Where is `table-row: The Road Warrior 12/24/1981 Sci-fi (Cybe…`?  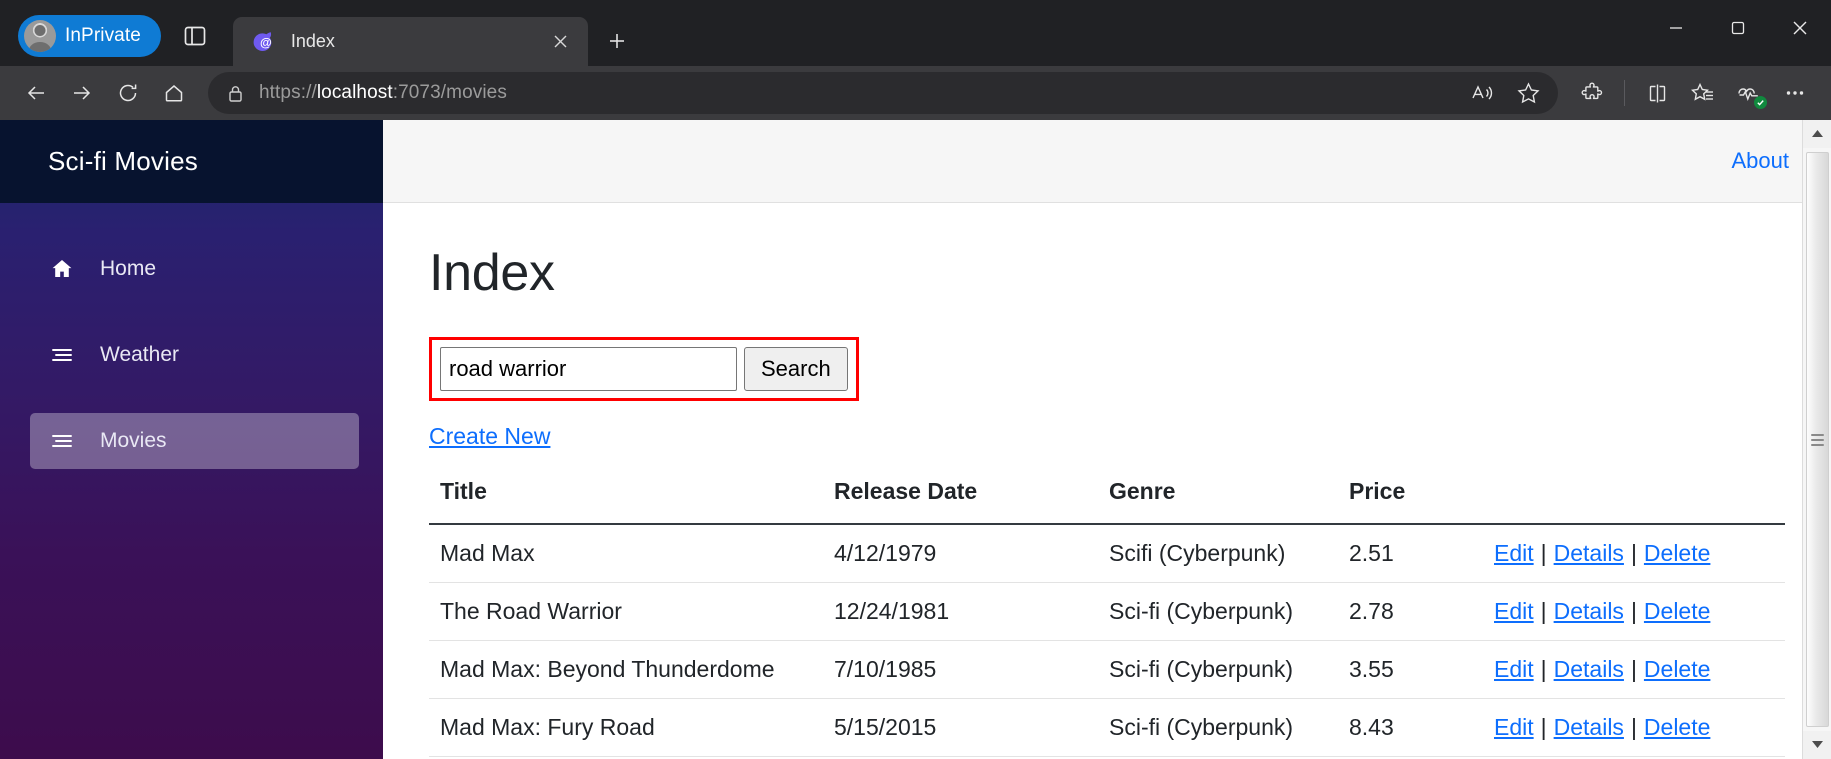 table-row: The Road Warrior 12/24/1981 Sci-fi (Cybe… is located at coordinates (1107, 611).